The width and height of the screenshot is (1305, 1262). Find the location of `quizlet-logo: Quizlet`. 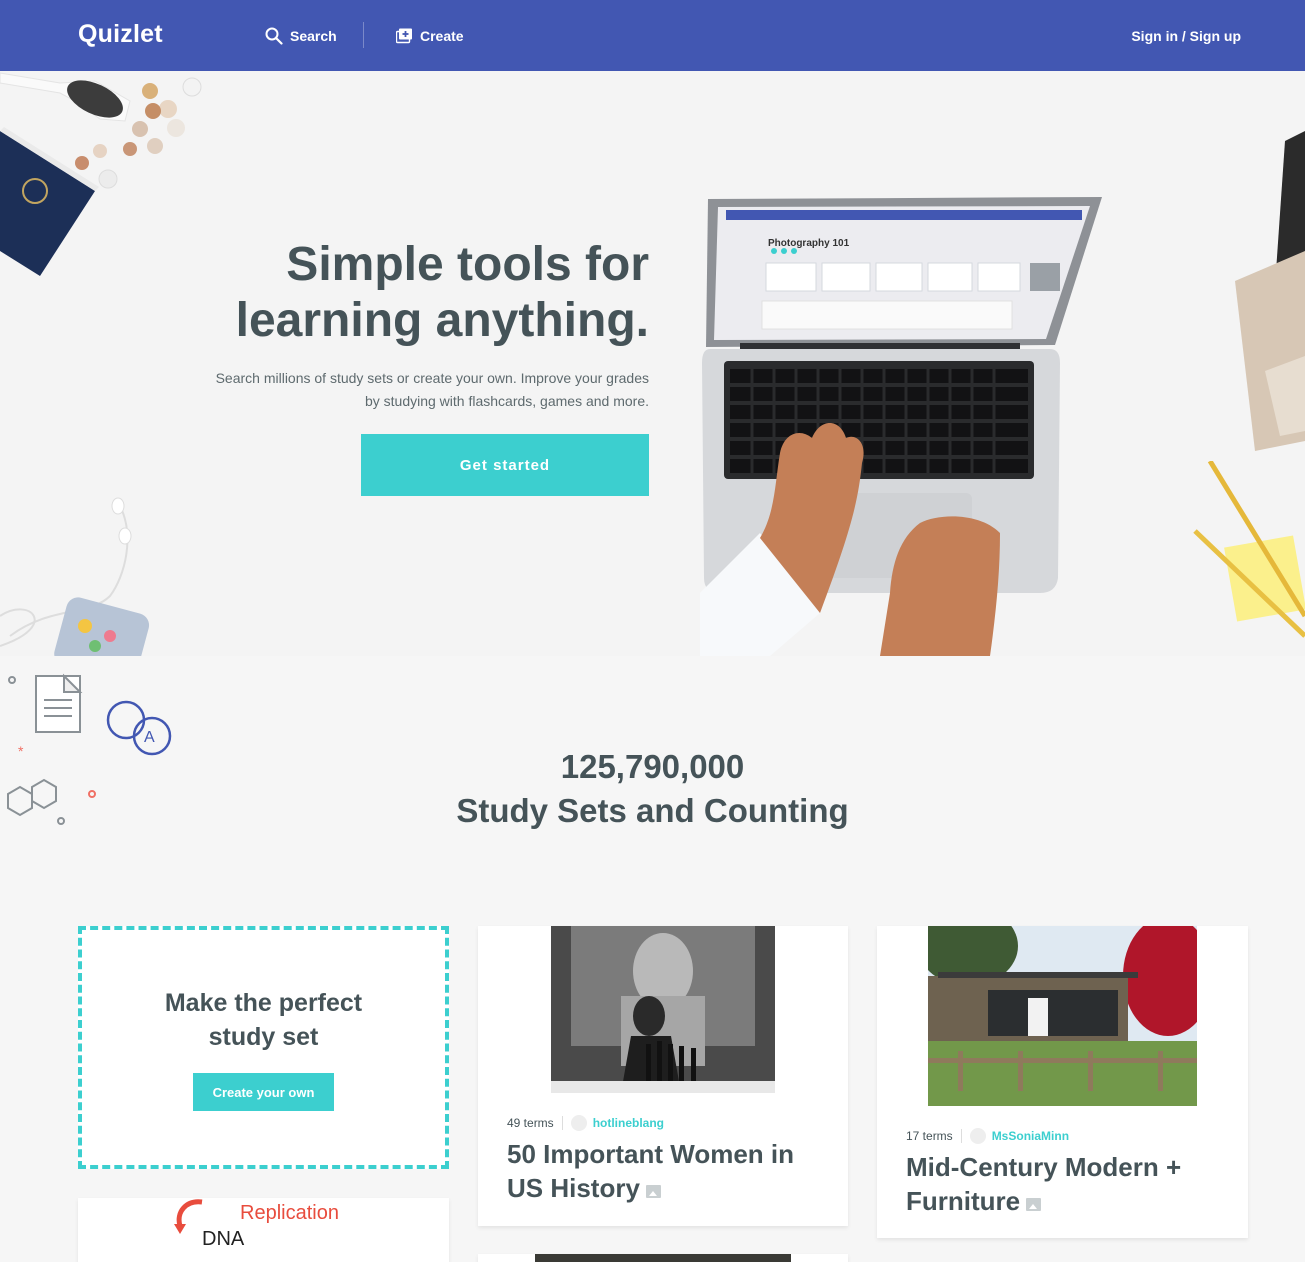

quizlet-logo: Quizlet is located at coordinates (120, 34).